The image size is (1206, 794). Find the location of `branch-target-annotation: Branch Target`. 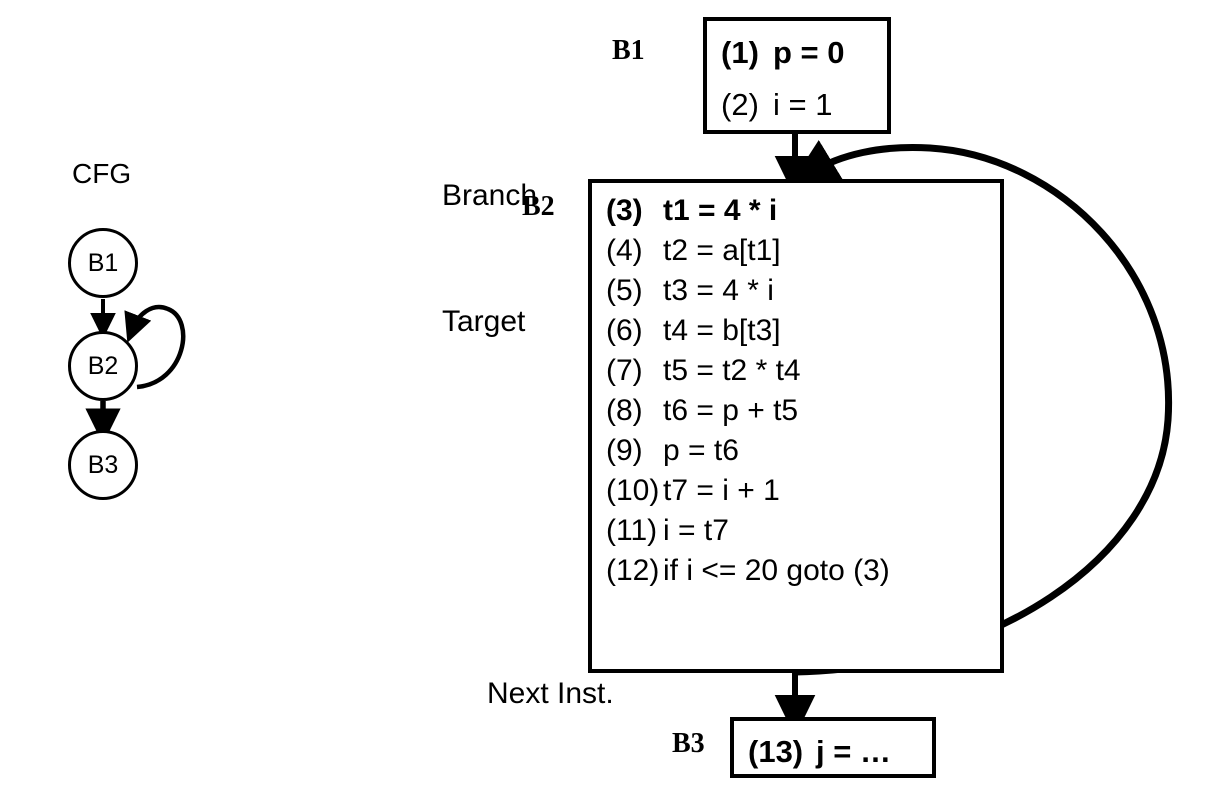

branch-target-annotation: Branch Target is located at coordinates (489, 259).